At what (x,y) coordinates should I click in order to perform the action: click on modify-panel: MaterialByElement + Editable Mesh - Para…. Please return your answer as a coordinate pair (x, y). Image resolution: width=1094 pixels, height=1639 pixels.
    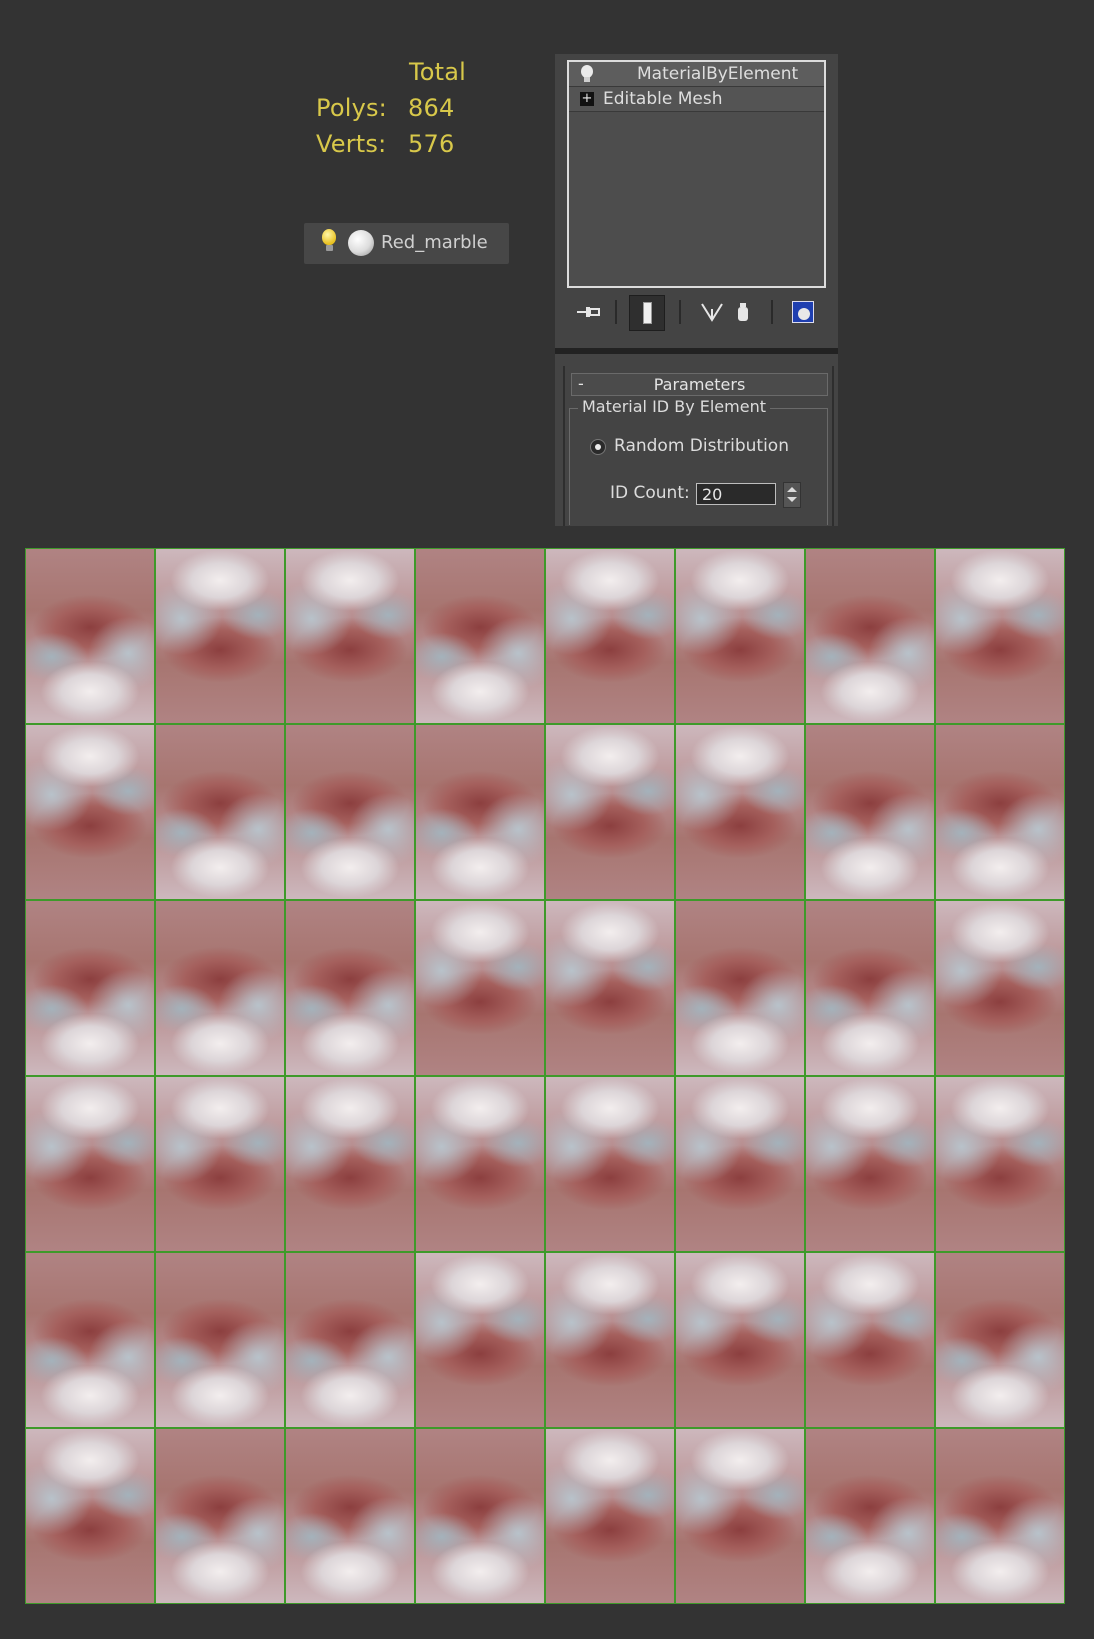
    Looking at the image, I should click on (696, 290).